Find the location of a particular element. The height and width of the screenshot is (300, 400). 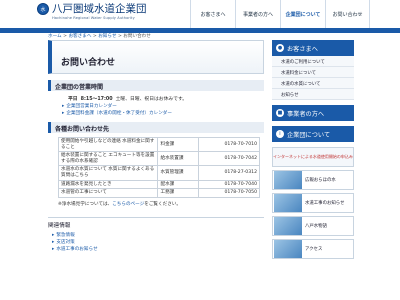

breadcrumb-customers: お客さまへ is located at coordinates (79, 36).